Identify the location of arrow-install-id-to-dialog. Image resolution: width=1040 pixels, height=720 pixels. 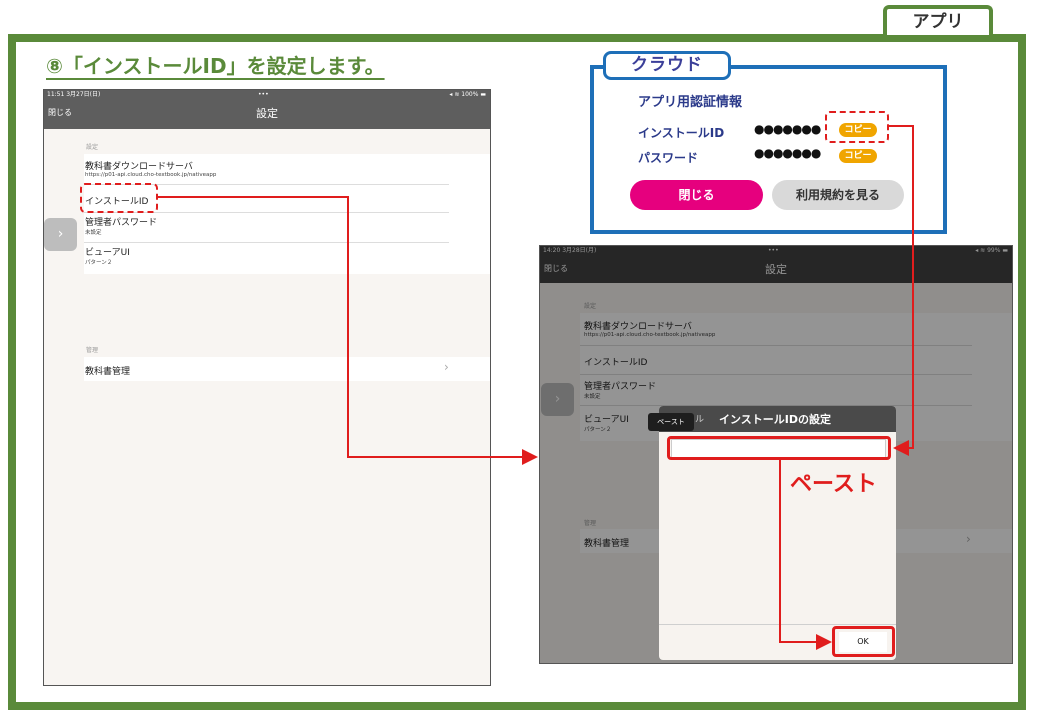
(348, 330).